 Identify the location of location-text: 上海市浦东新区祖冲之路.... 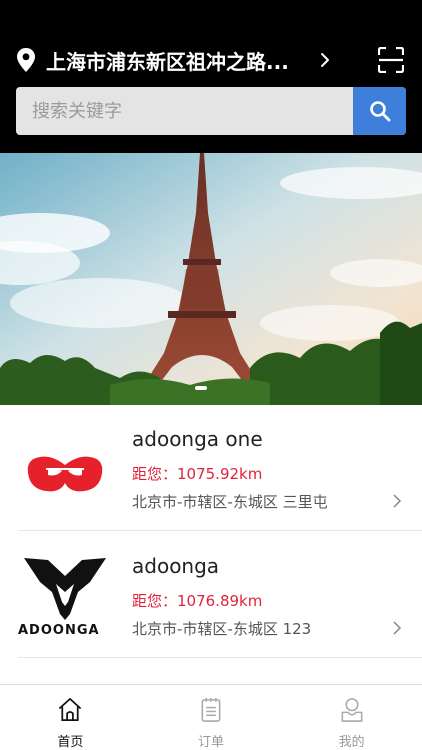
(167, 61).